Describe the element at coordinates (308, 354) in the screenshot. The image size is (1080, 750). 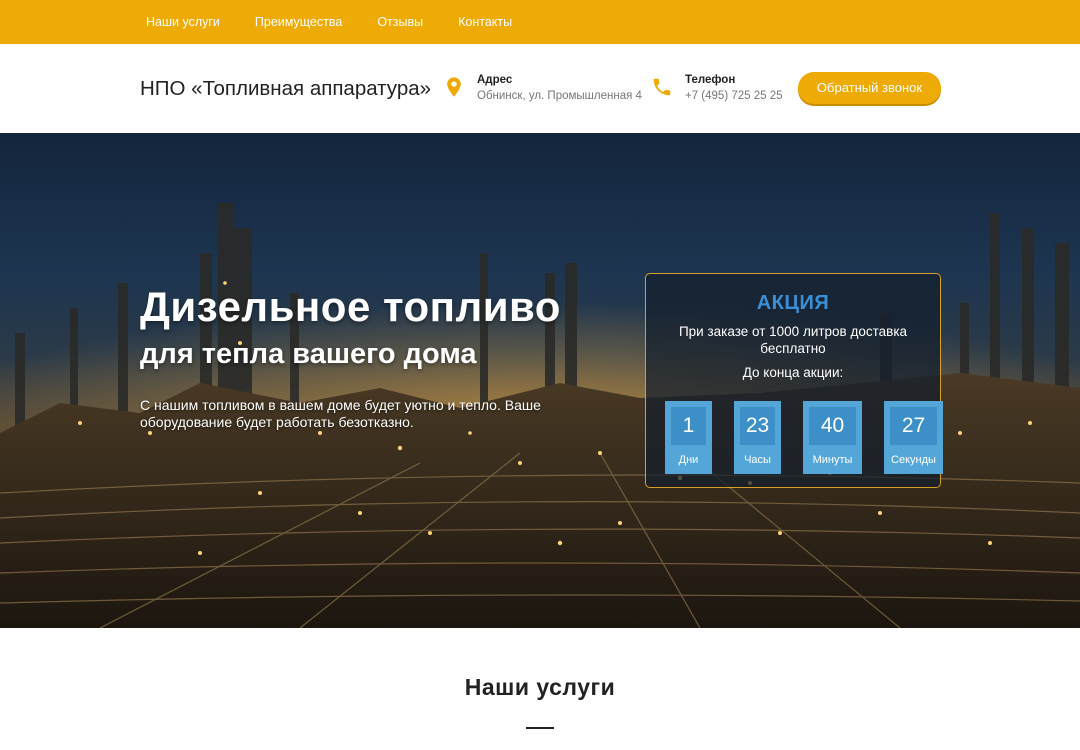
I see `hero-subtitle: для тепла вашего дома` at that location.